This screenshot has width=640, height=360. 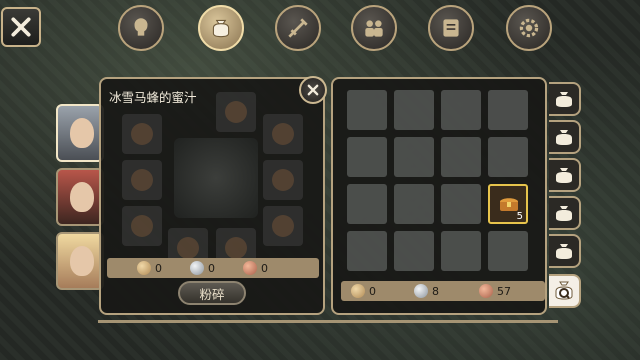 I want to click on quest-bag-icon, so click(x=564, y=290).